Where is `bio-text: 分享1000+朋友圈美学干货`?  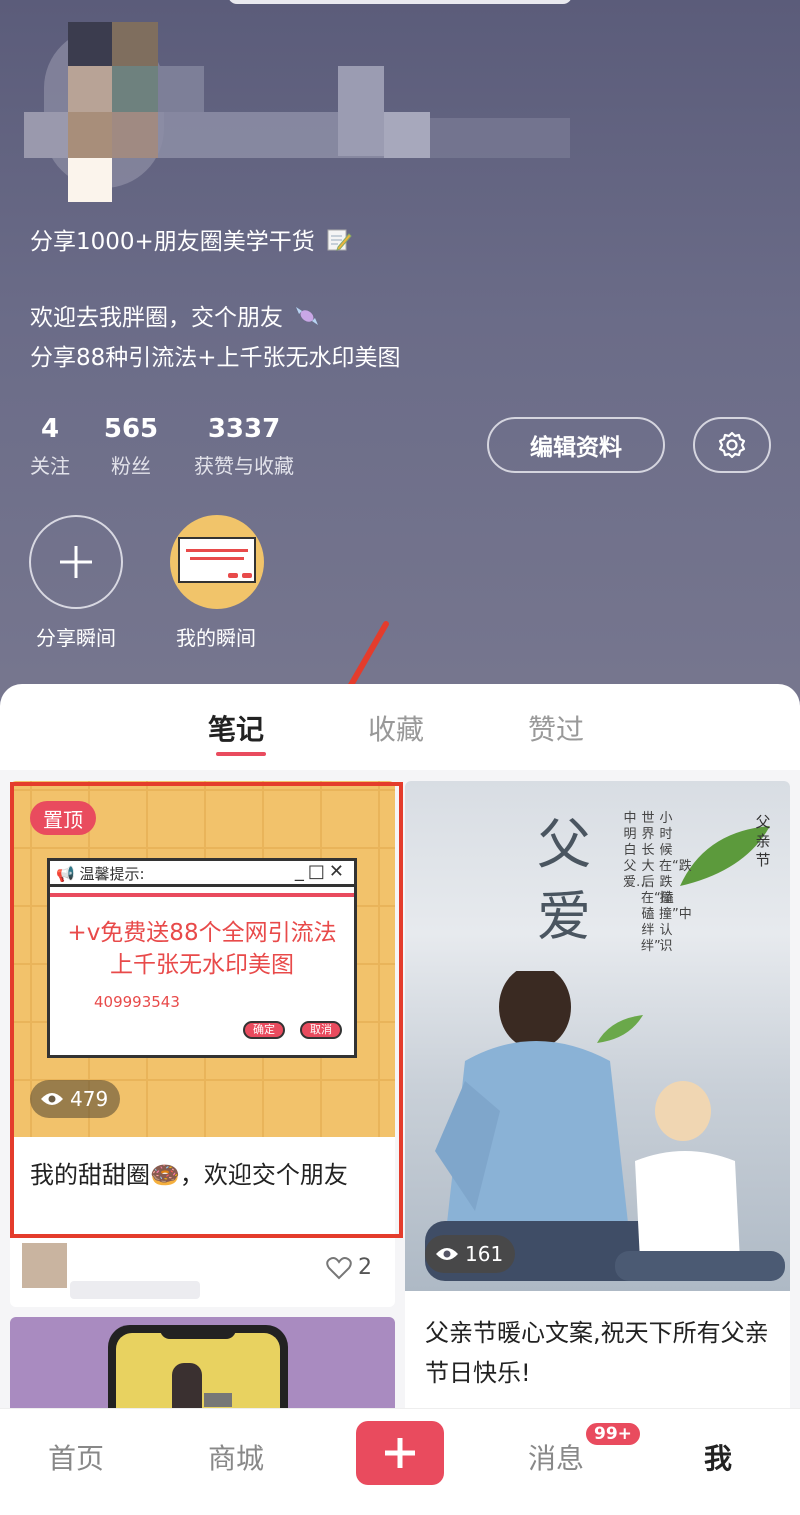
bio-text: 分享1000+朋友圈美学干货 is located at coordinates (172, 242).